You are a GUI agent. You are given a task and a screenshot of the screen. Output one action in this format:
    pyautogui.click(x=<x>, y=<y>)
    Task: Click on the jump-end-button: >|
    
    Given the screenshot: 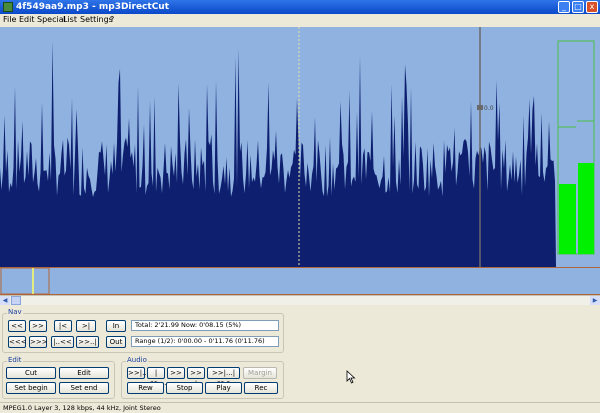 What is the action you would take?
    pyautogui.click(x=86, y=326)
    